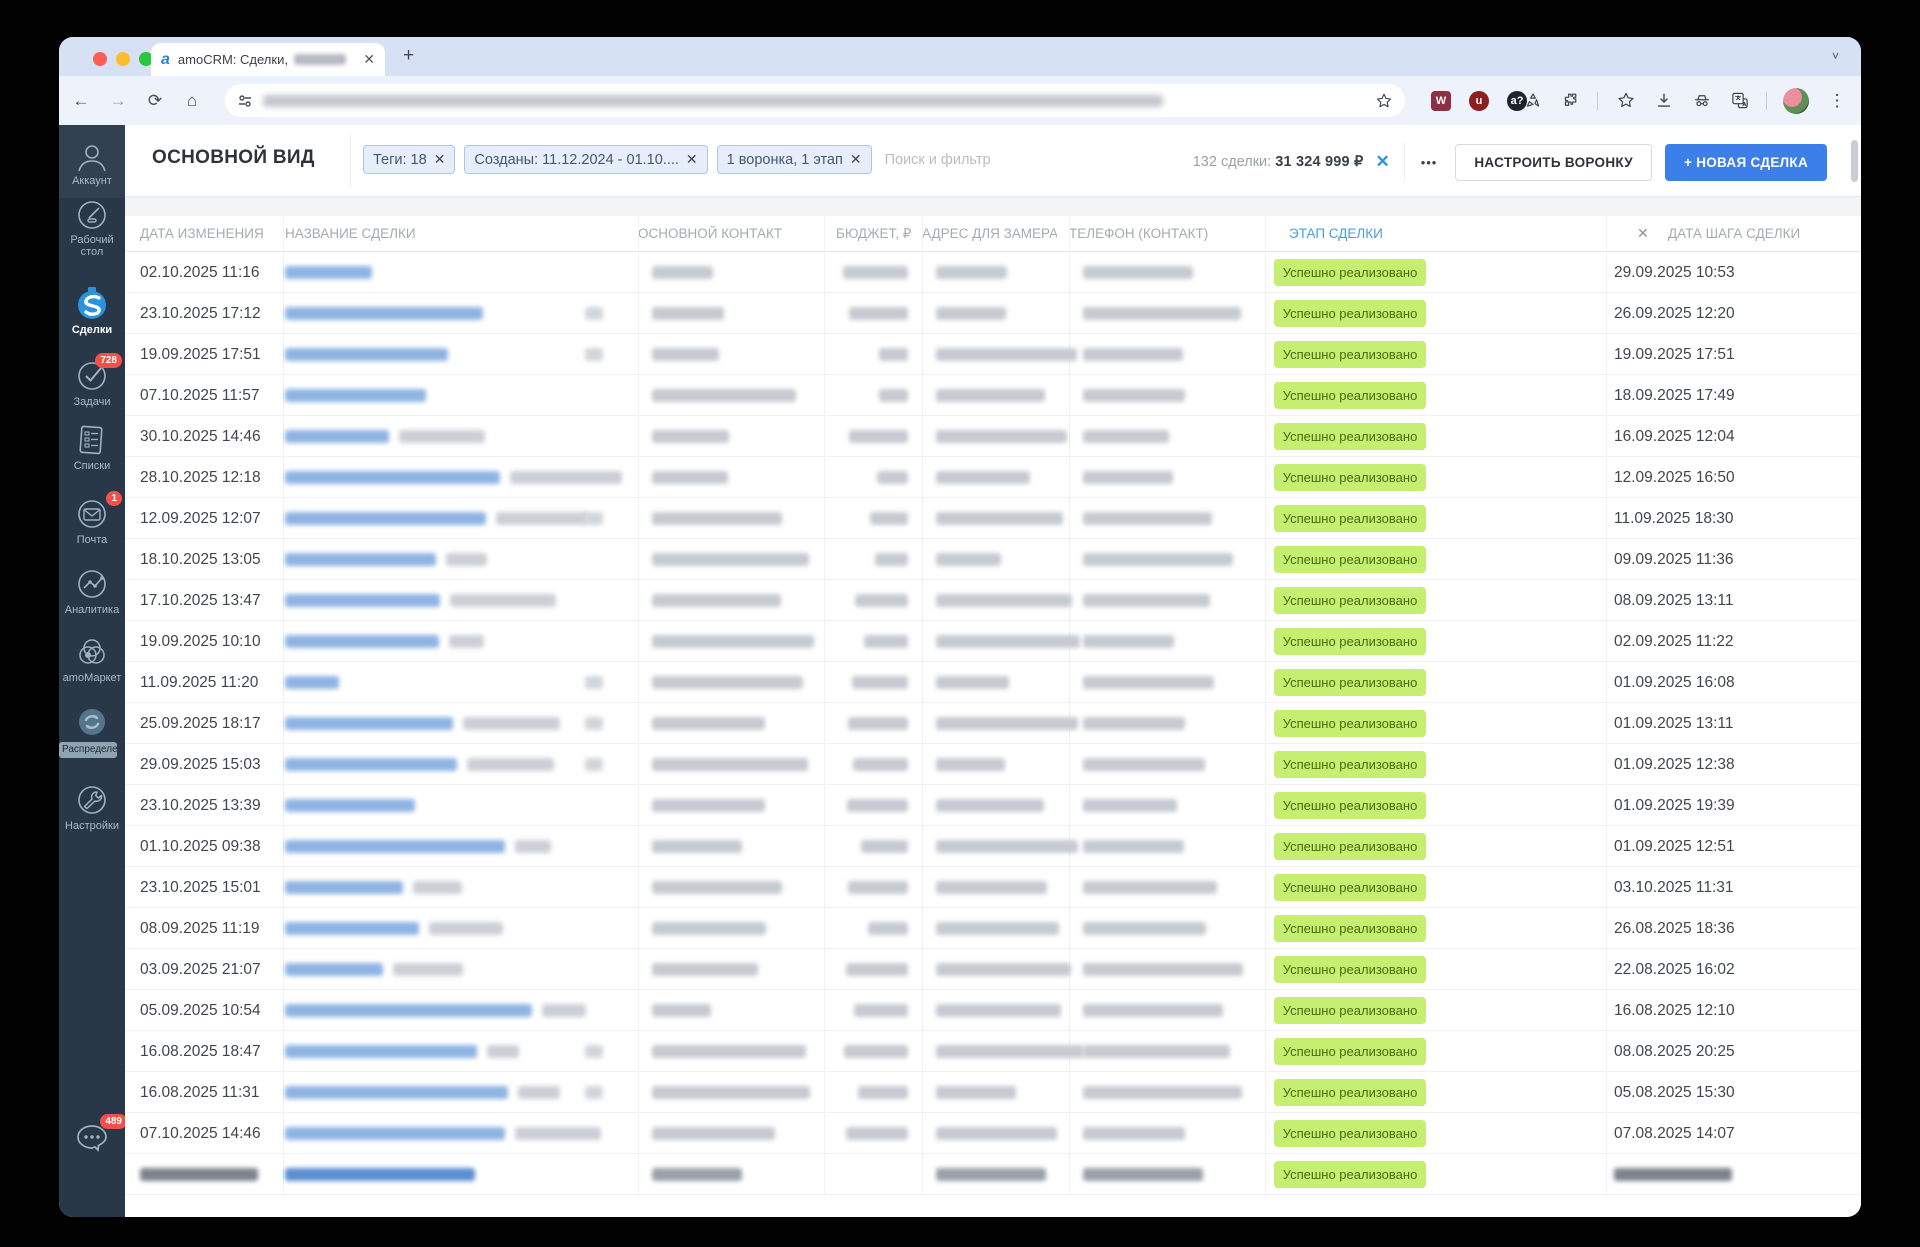 The image size is (1920, 1247). What do you see at coordinates (92, 164) in the screenshot?
I see `sidebar-item-user: Аккаунт` at bounding box center [92, 164].